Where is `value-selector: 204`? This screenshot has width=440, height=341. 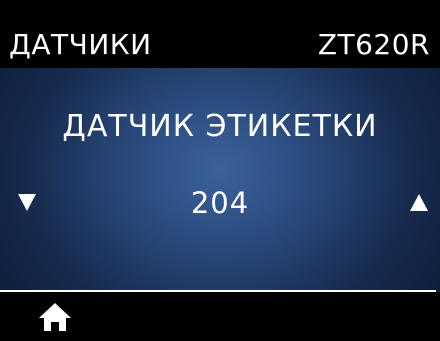
value-selector: 204 is located at coordinates (220, 204).